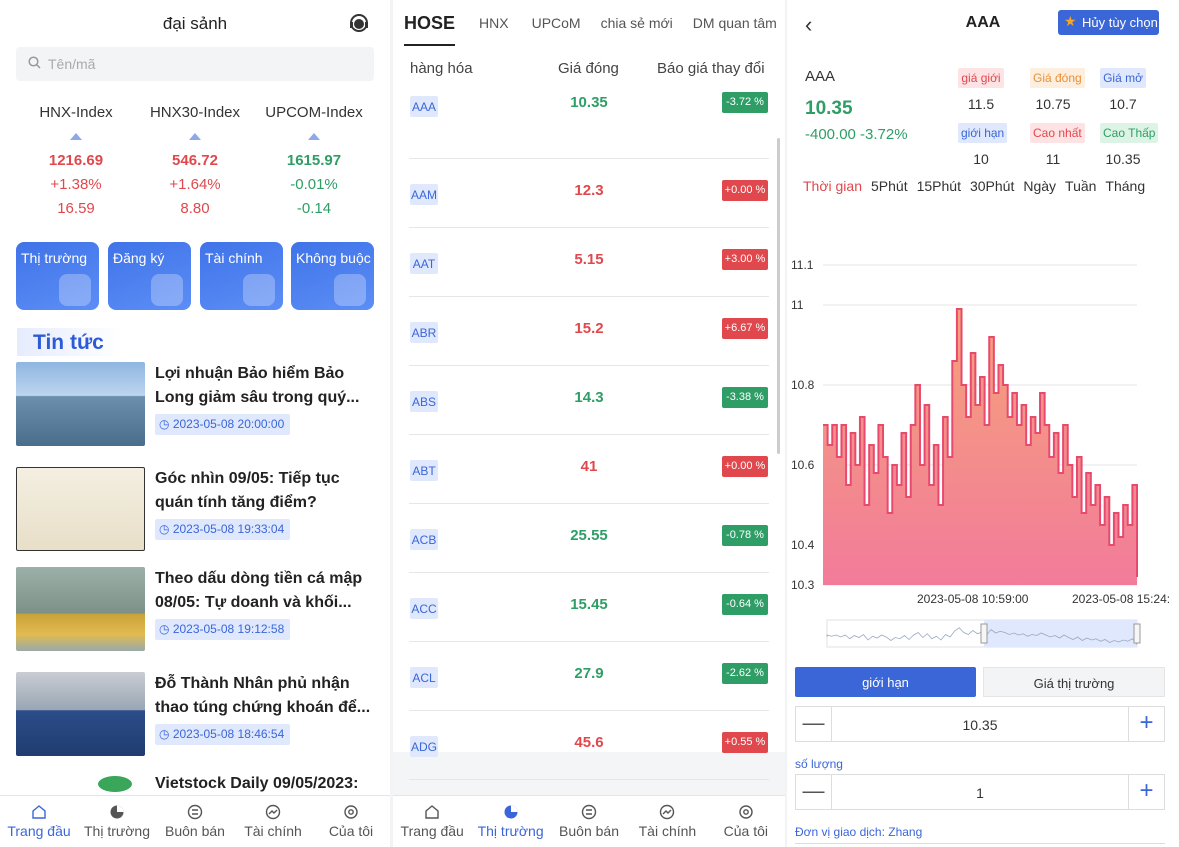 The height and width of the screenshot is (847, 1179). I want to click on period-5m: 5Phút, so click(889, 186).